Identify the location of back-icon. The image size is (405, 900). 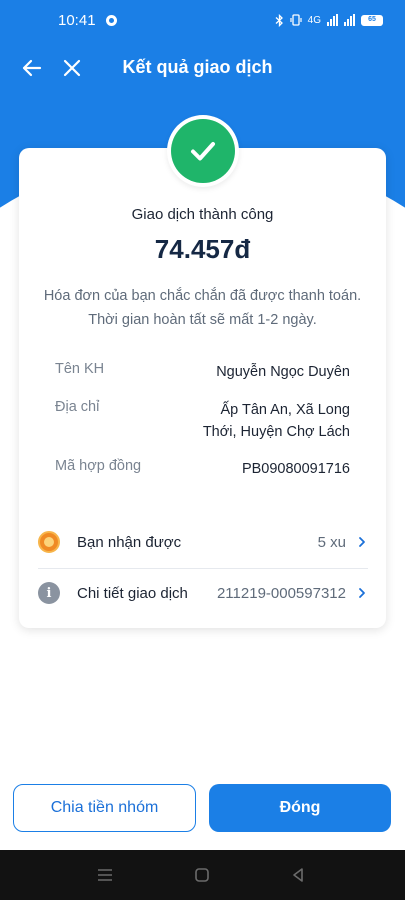
(298, 875).